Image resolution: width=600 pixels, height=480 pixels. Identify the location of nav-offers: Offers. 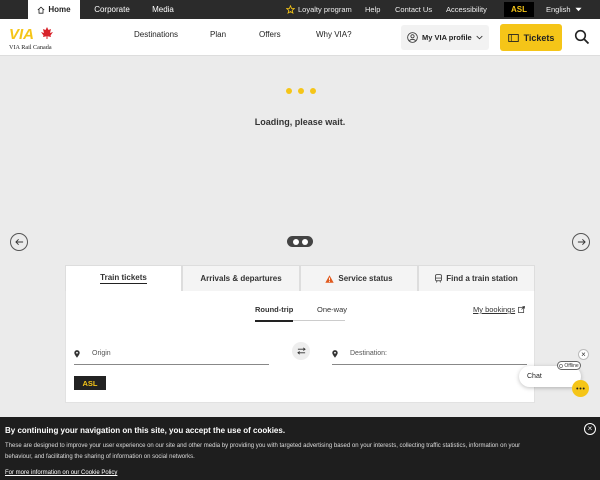
(270, 34).